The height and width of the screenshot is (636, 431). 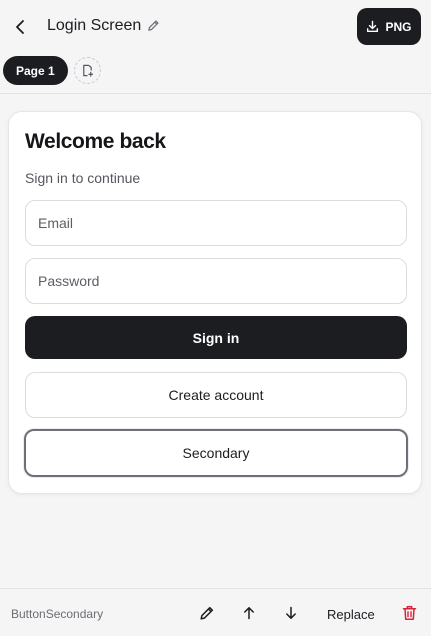 I want to click on export-png-button: PNG, so click(x=389, y=26).